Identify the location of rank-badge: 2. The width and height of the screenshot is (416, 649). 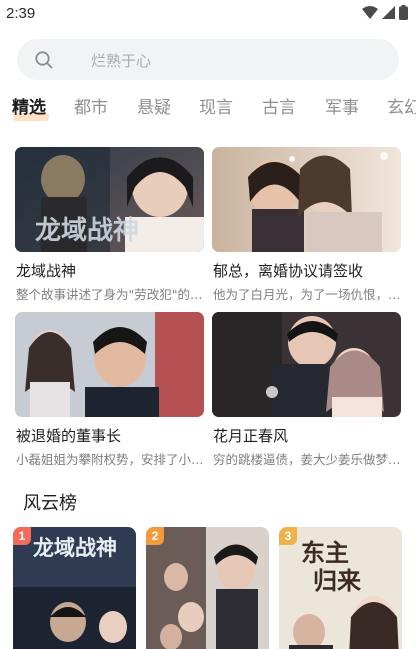
(155, 536).